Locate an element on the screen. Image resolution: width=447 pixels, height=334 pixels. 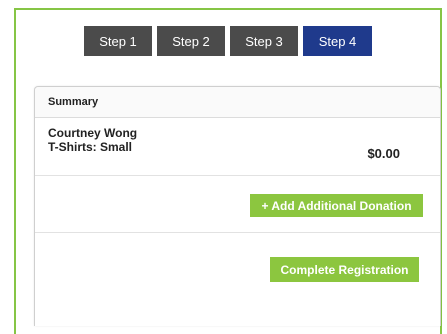
complete-registration-button: Complete Registration is located at coordinates (344, 269).